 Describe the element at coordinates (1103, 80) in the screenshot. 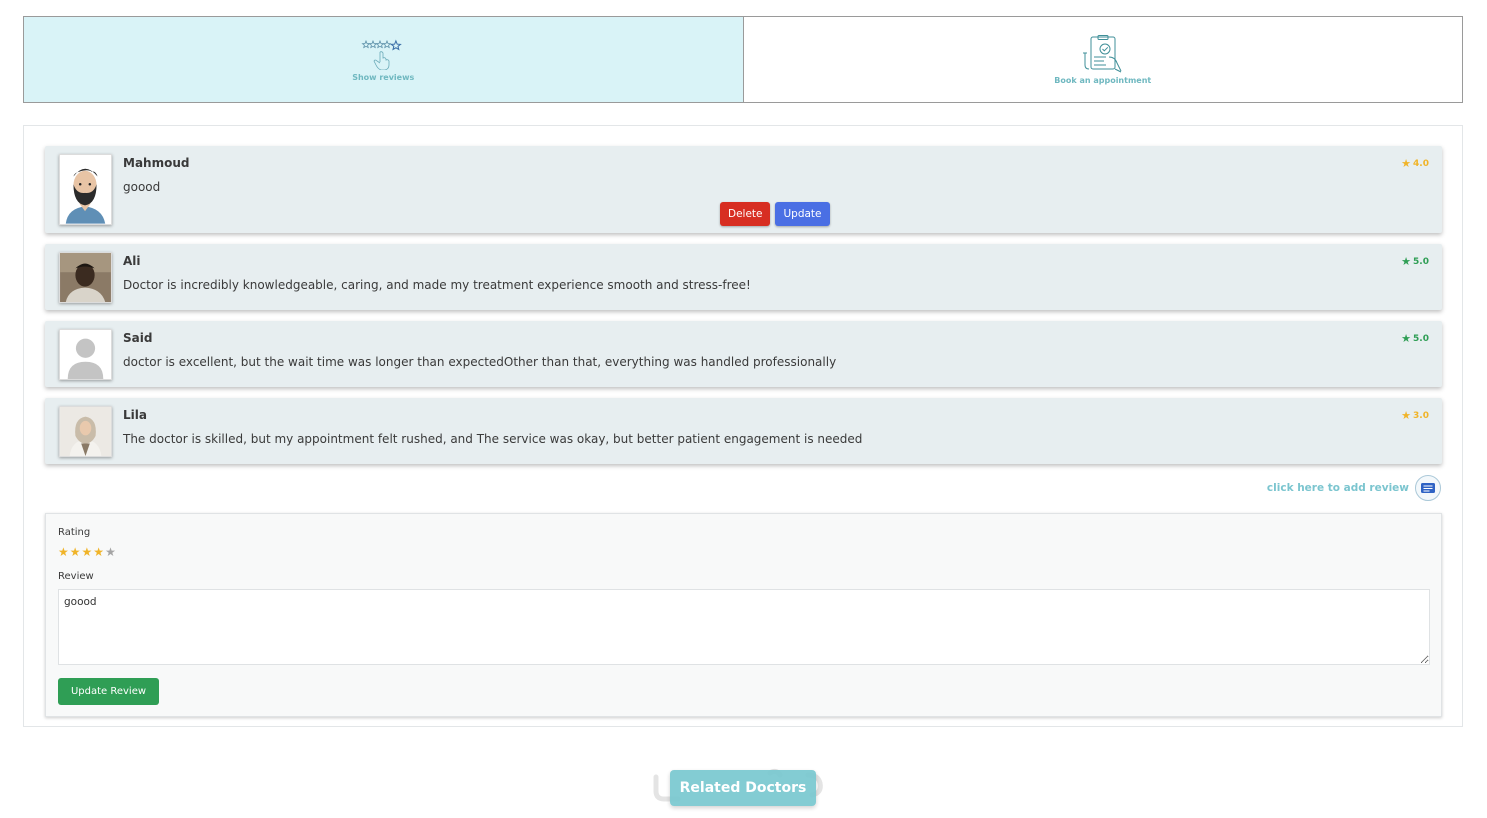

I see `tab-label: Book an appointment` at that location.